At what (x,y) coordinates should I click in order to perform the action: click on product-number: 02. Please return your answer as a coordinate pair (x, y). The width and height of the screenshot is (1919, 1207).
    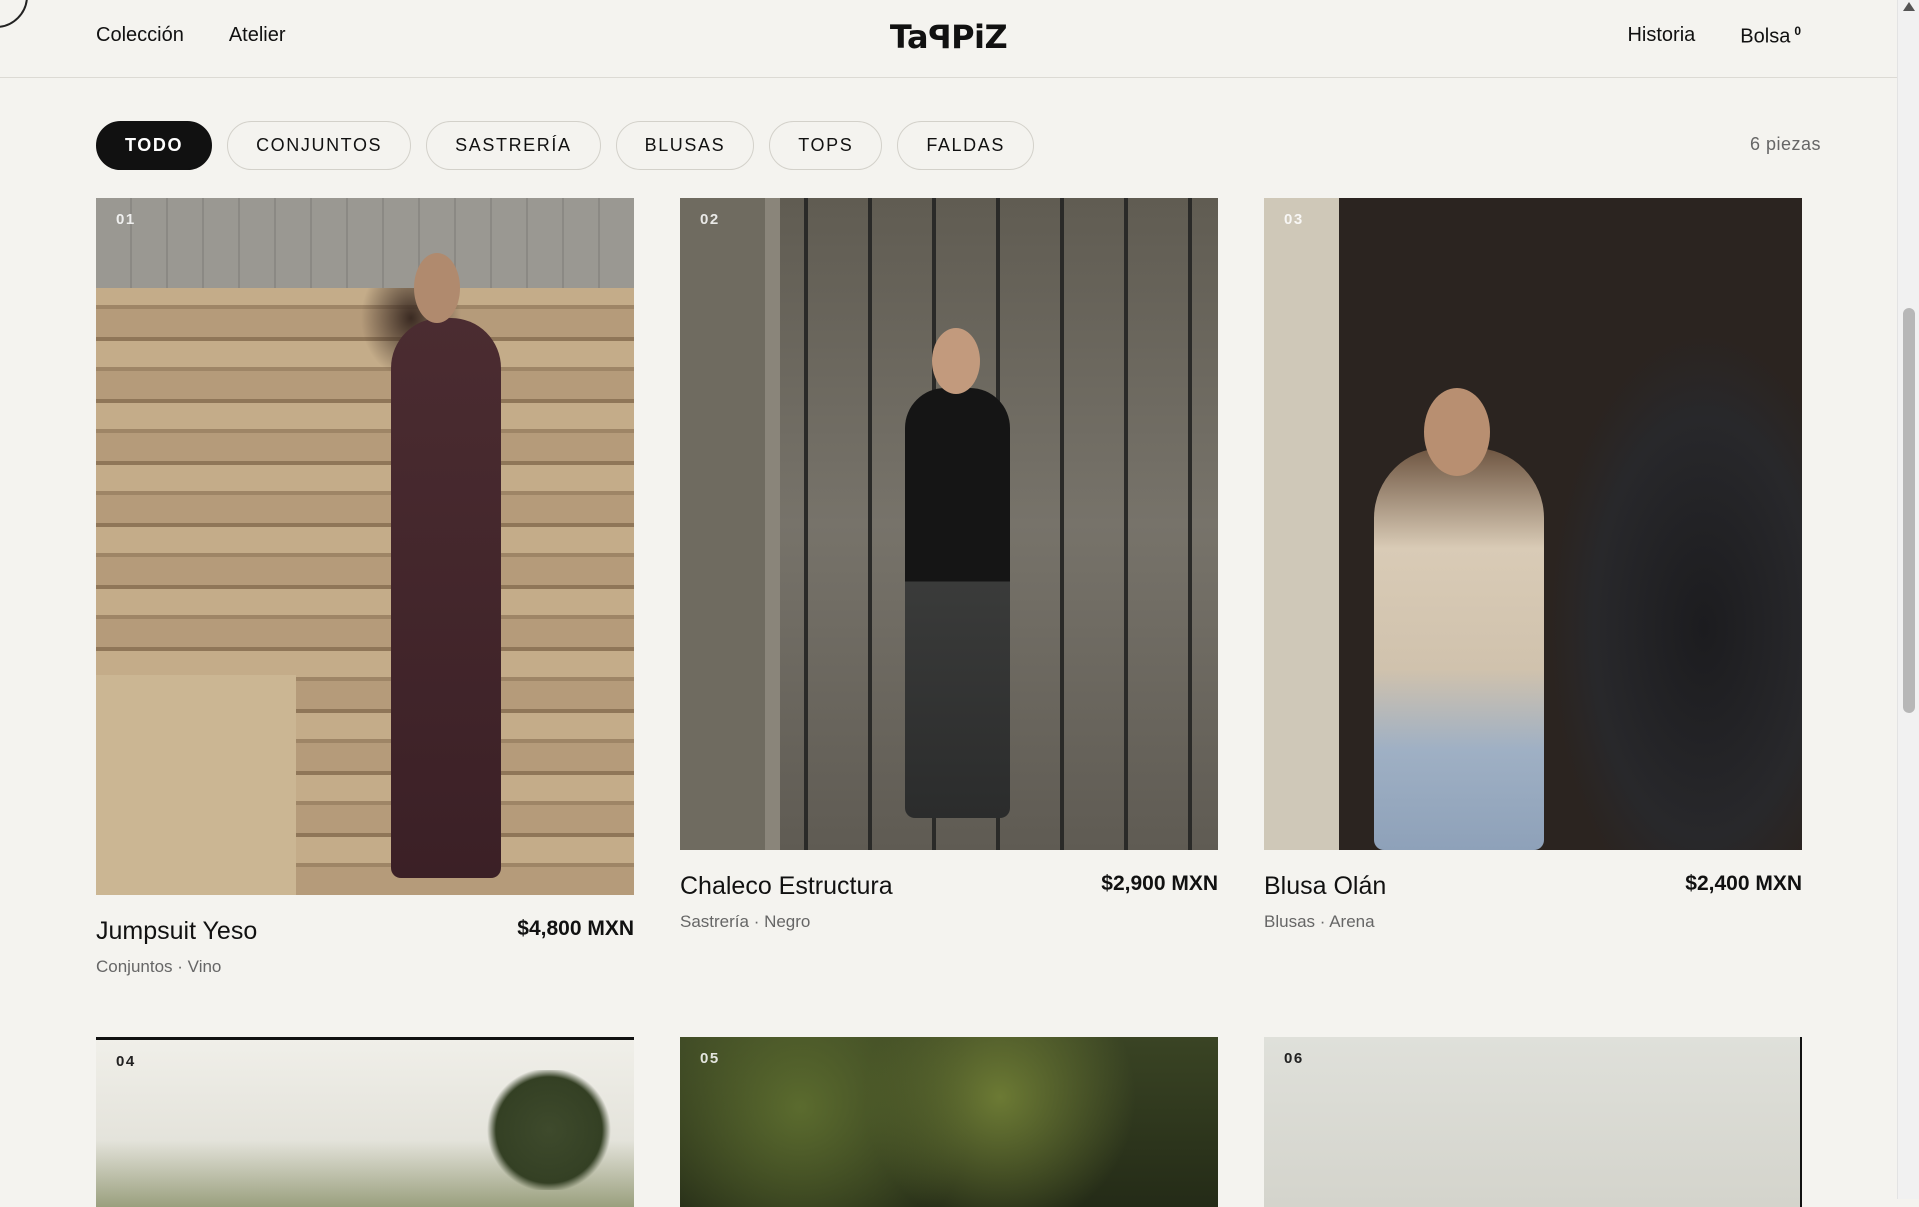
    Looking at the image, I should click on (710, 219).